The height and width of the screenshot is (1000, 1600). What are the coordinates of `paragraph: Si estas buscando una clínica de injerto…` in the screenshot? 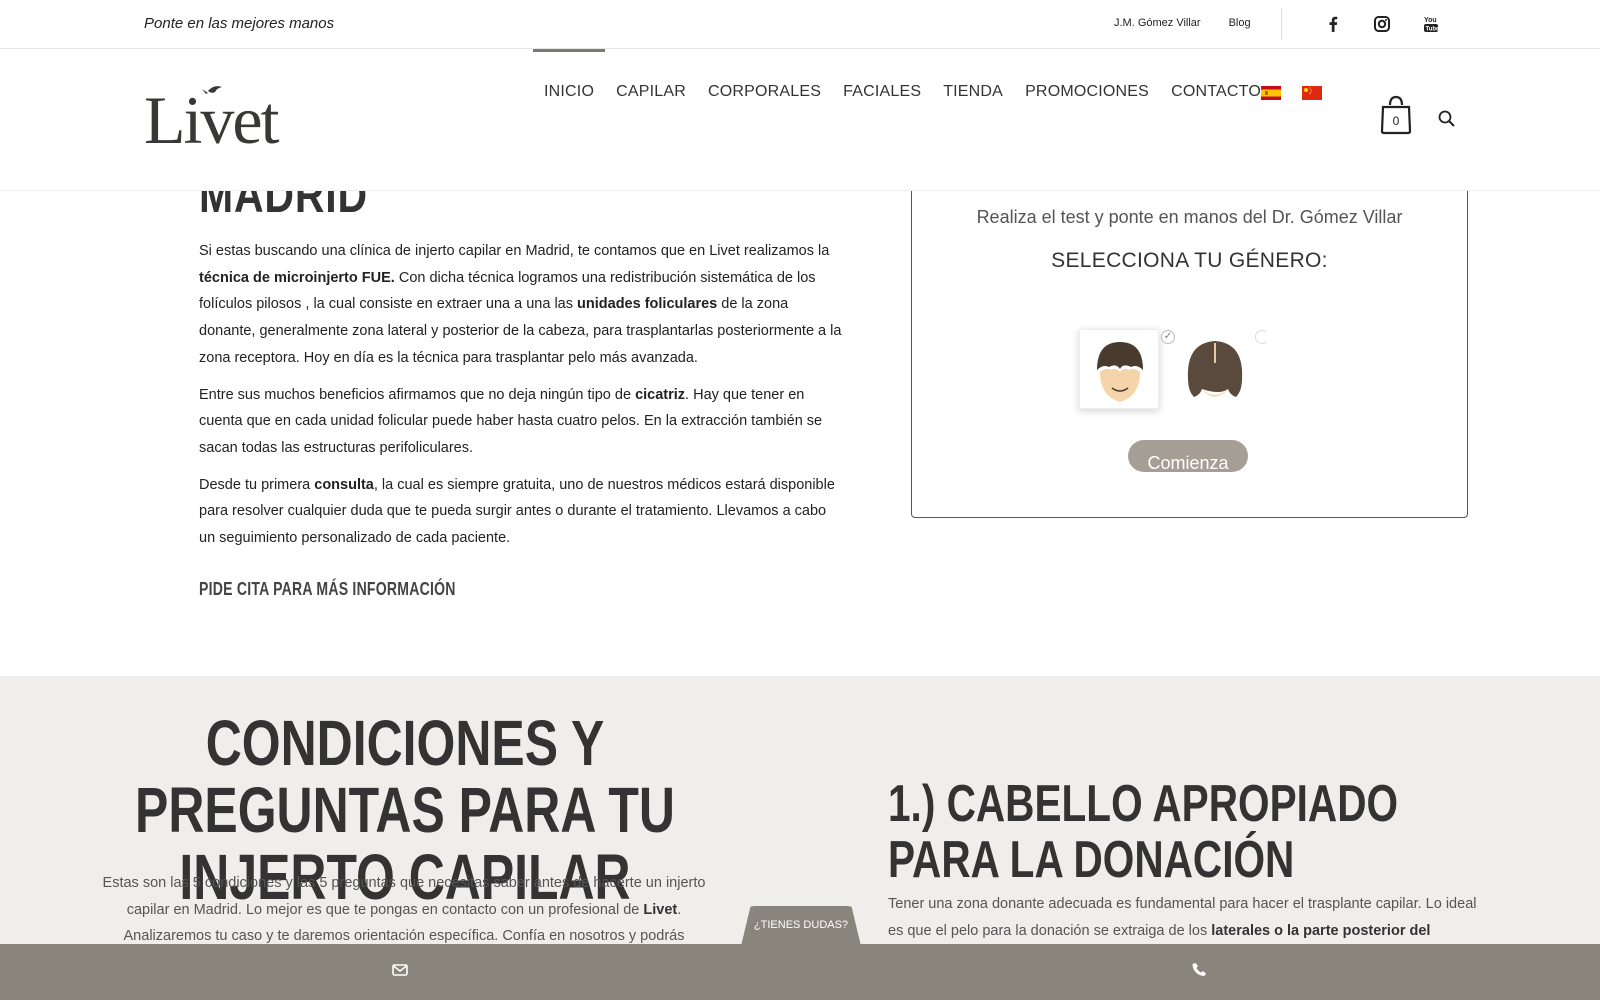 It's located at (520, 304).